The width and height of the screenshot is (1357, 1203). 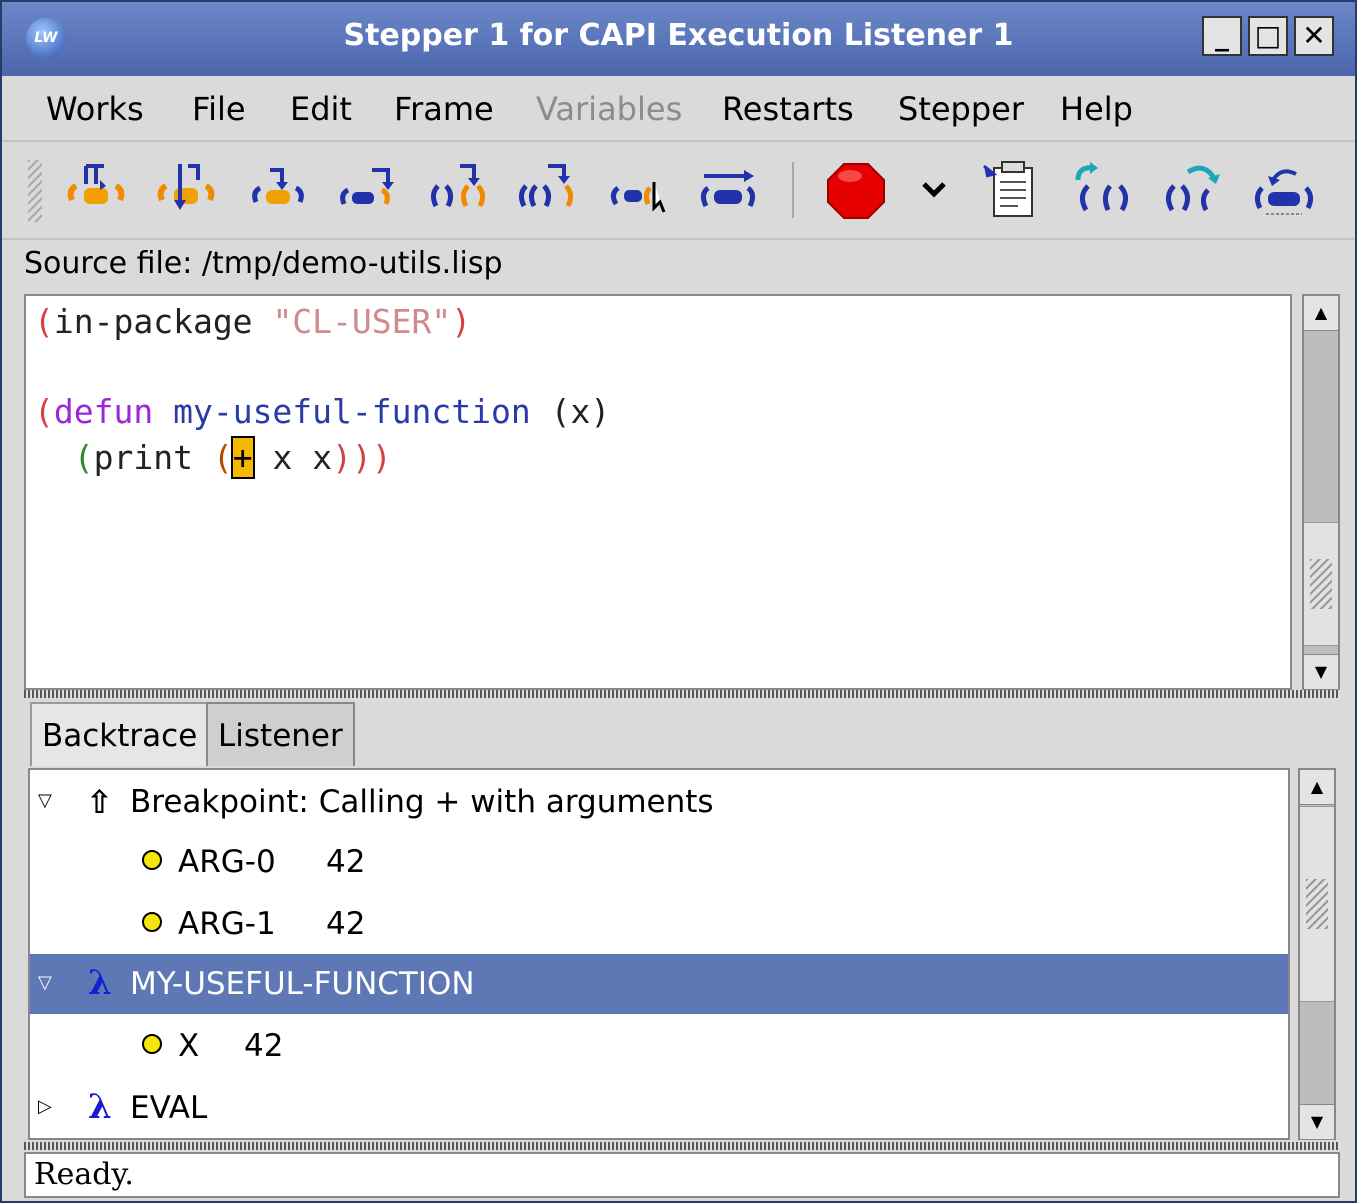 I want to click on minimize-button: _, so click(x=1222, y=36).